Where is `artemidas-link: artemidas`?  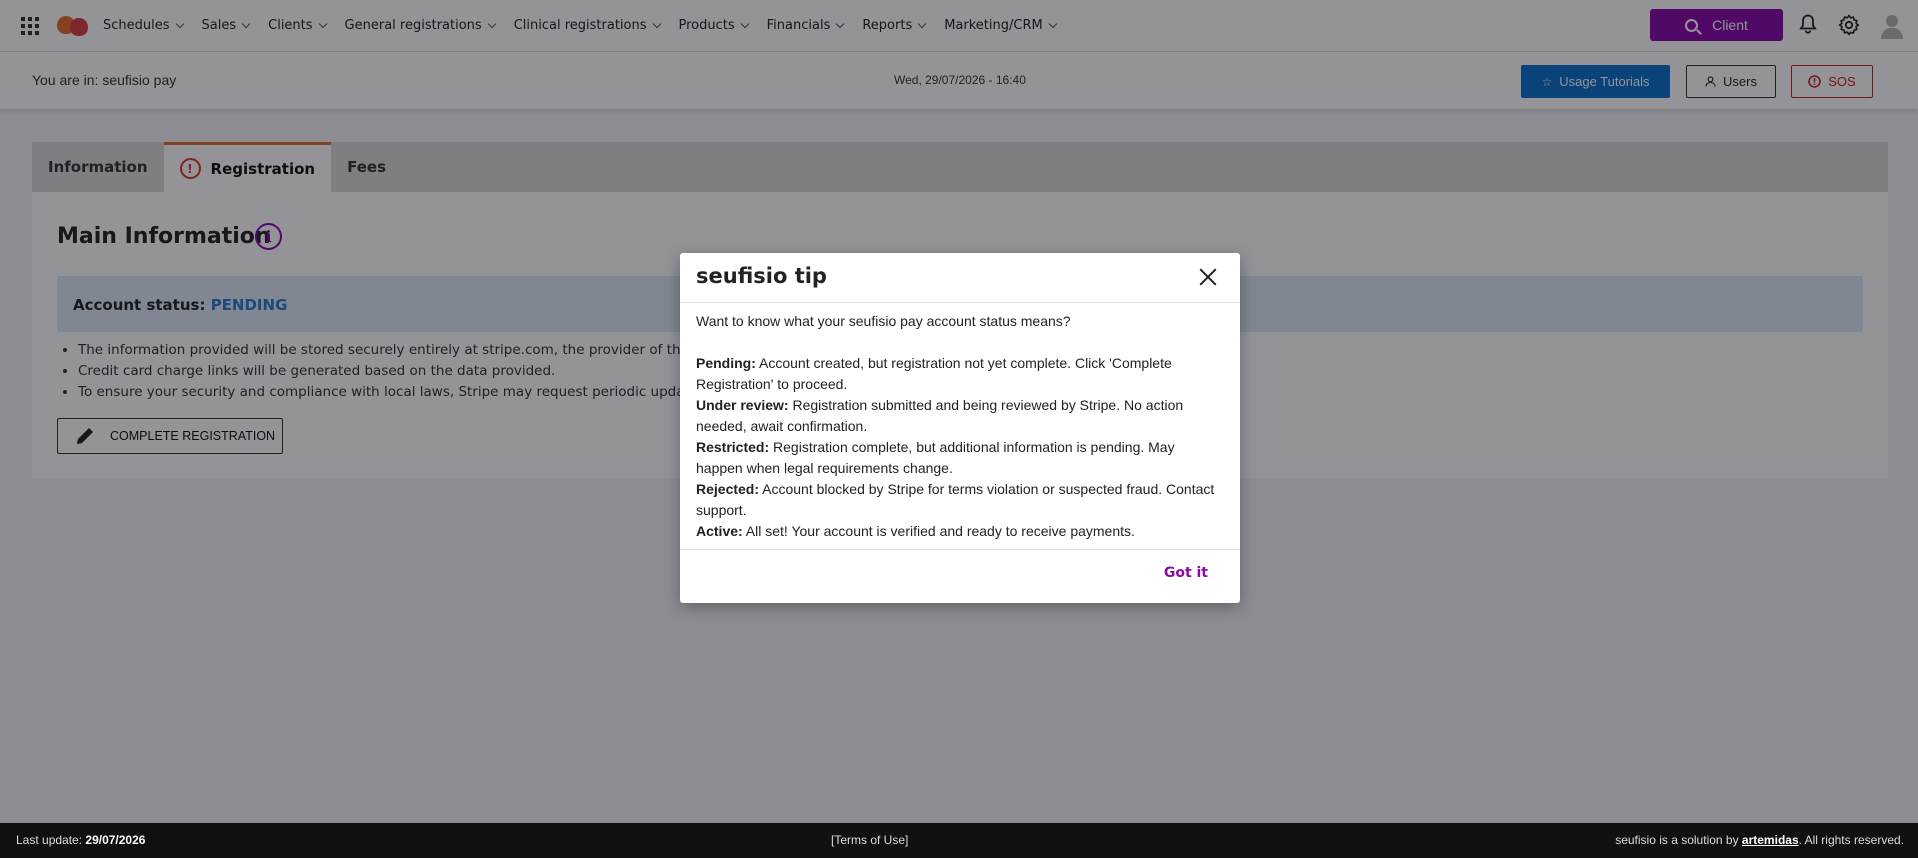
artemidas-link: artemidas is located at coordinates (1770, 840).